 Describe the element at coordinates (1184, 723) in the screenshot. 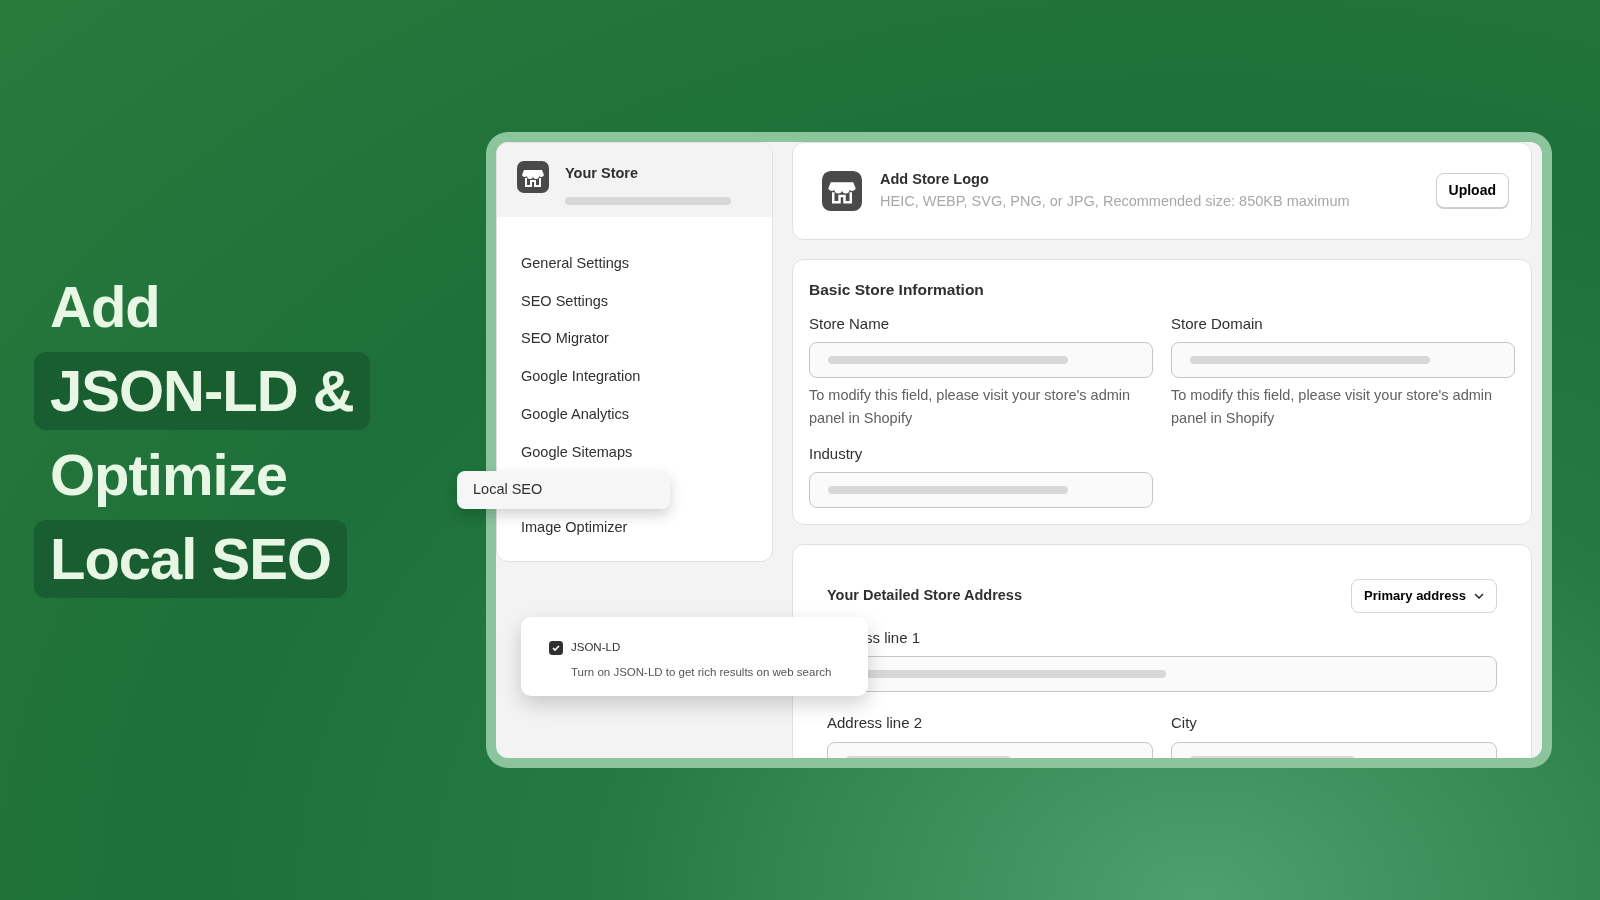

I see `field-label: City` at that location.